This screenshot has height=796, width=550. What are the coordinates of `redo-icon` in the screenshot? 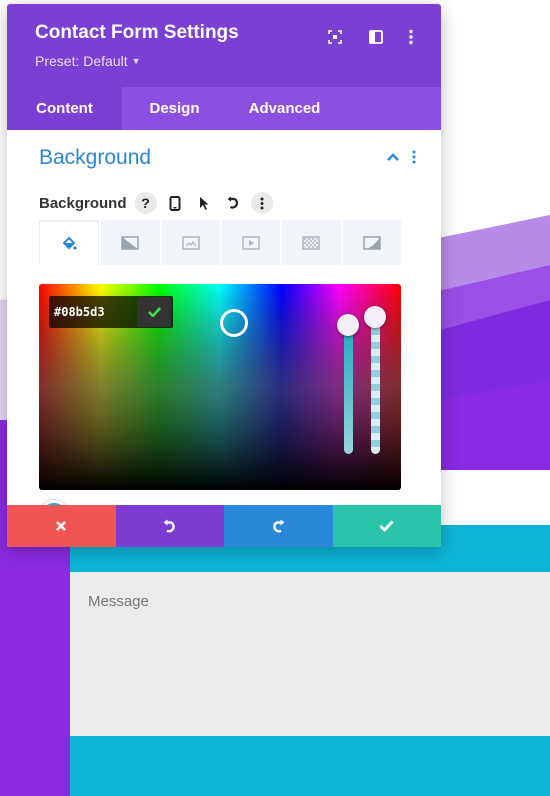 It's located at (278, 525).